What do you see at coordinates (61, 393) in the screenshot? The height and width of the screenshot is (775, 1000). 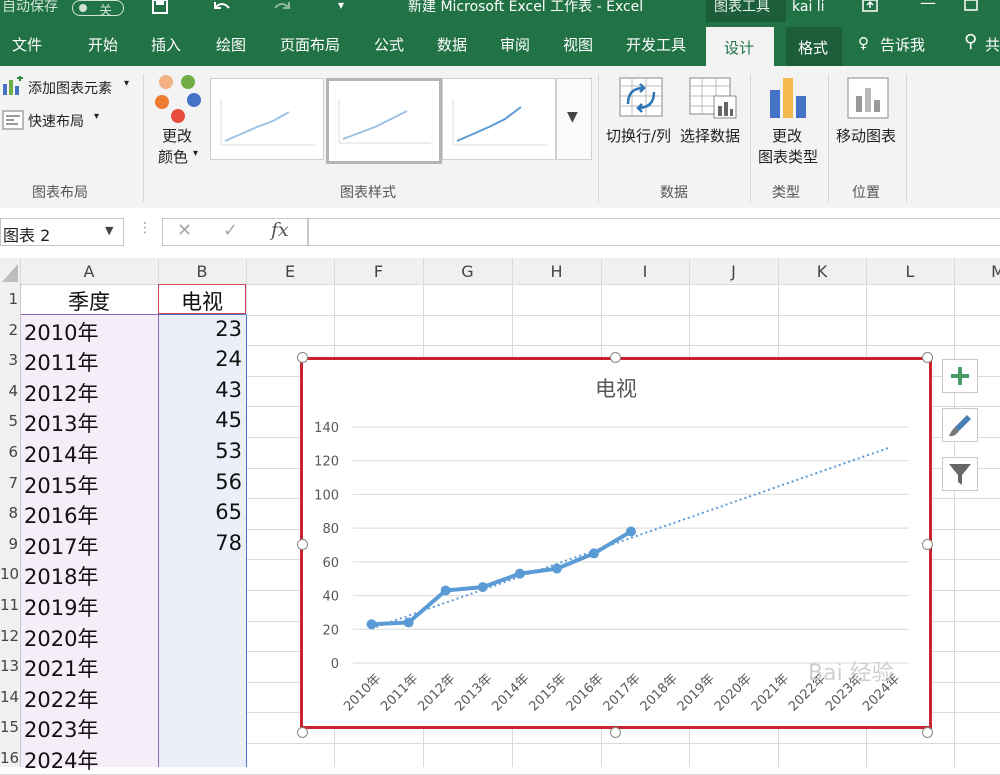 I see `cell-a: 2012年` at bounding box center [61, 393].